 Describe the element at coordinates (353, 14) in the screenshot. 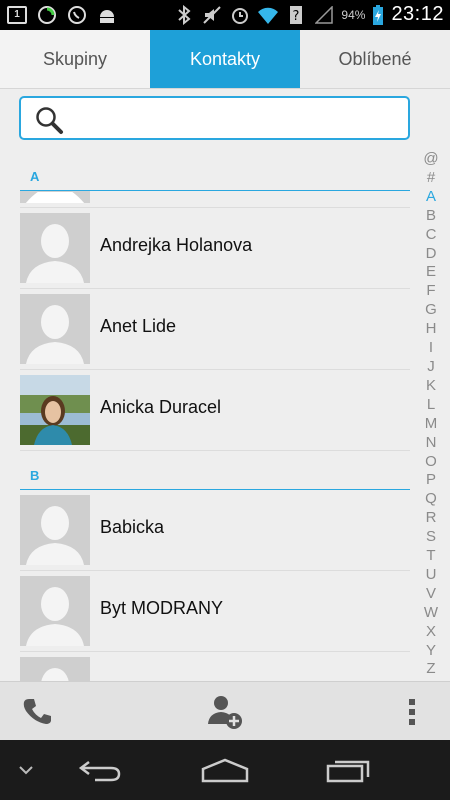

I see `battery-percent: 94%` at that location.